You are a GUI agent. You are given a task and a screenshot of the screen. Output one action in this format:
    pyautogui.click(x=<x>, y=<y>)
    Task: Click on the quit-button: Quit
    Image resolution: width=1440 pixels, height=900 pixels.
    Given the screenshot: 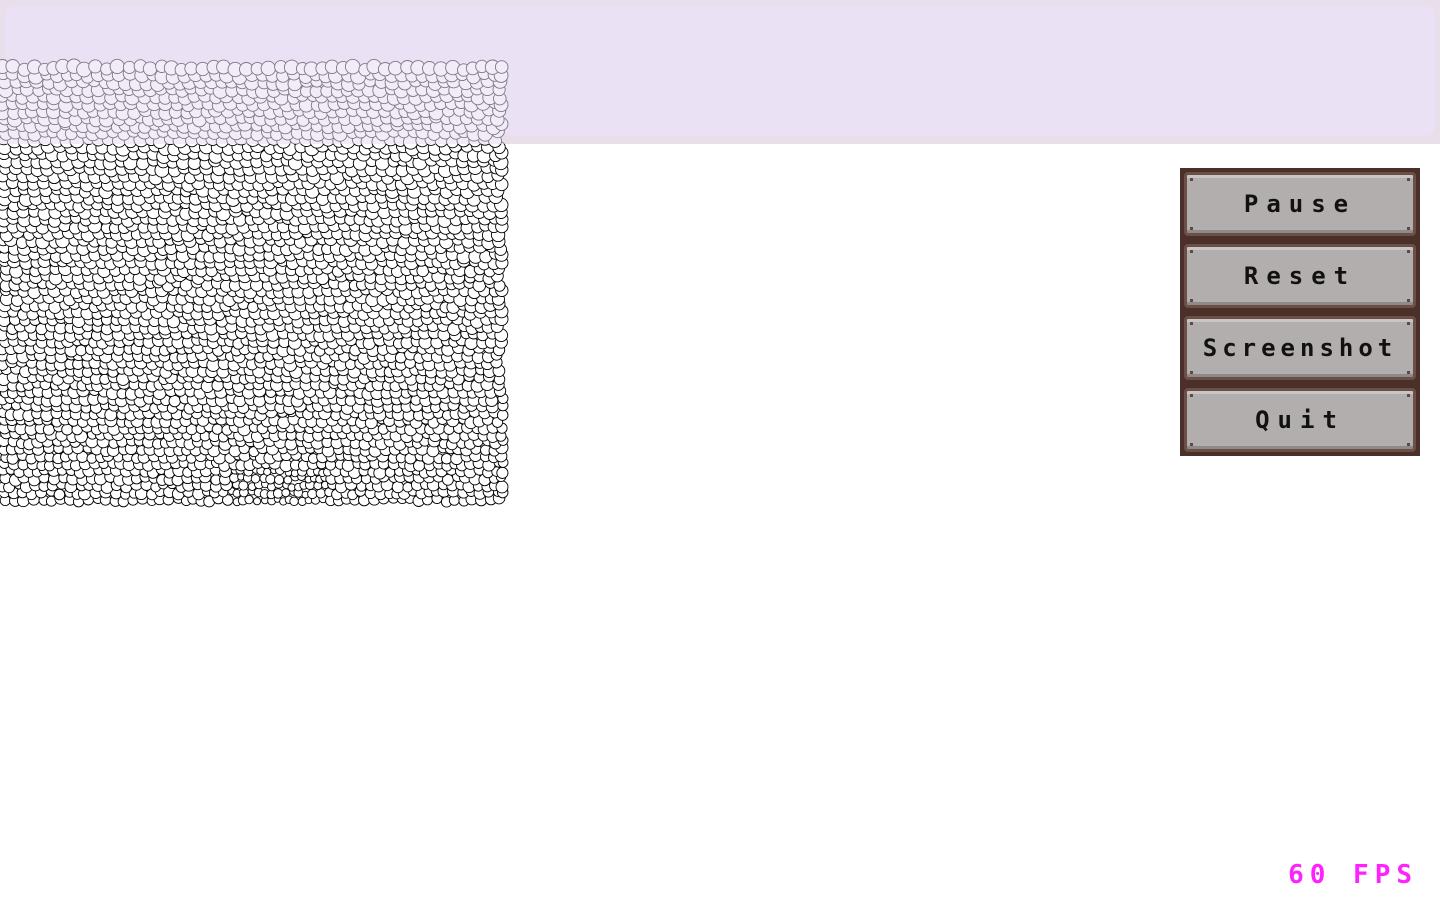 What is the action you would take?
    pyautogui.click(x=1300, y=420)
    